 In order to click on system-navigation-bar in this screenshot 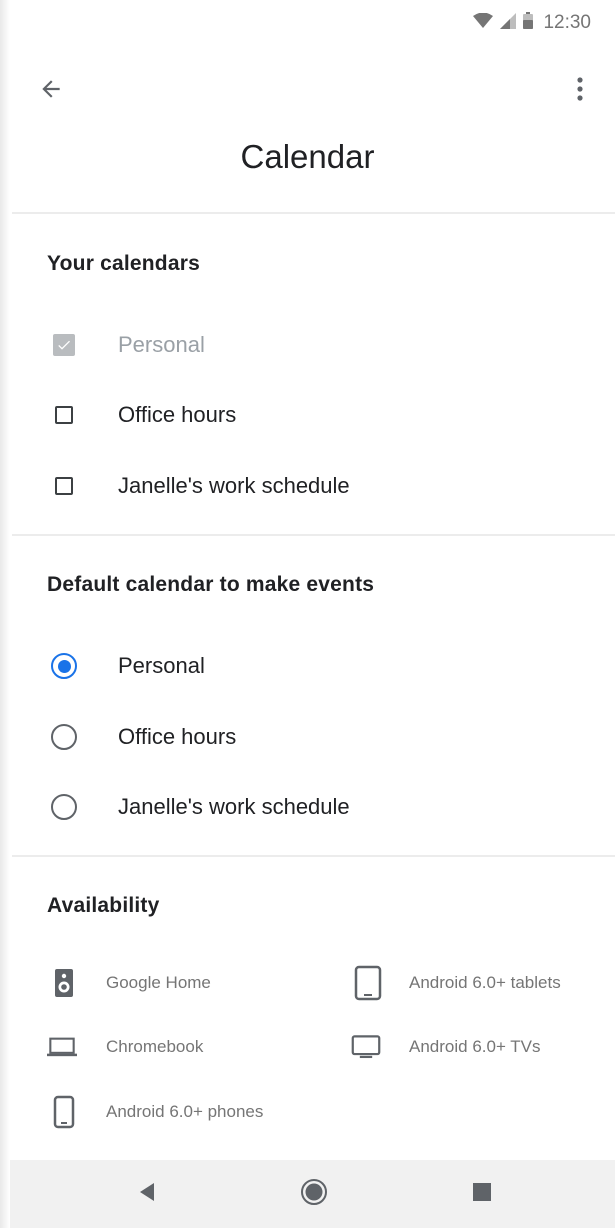, I will do `click(312, 1194)`.